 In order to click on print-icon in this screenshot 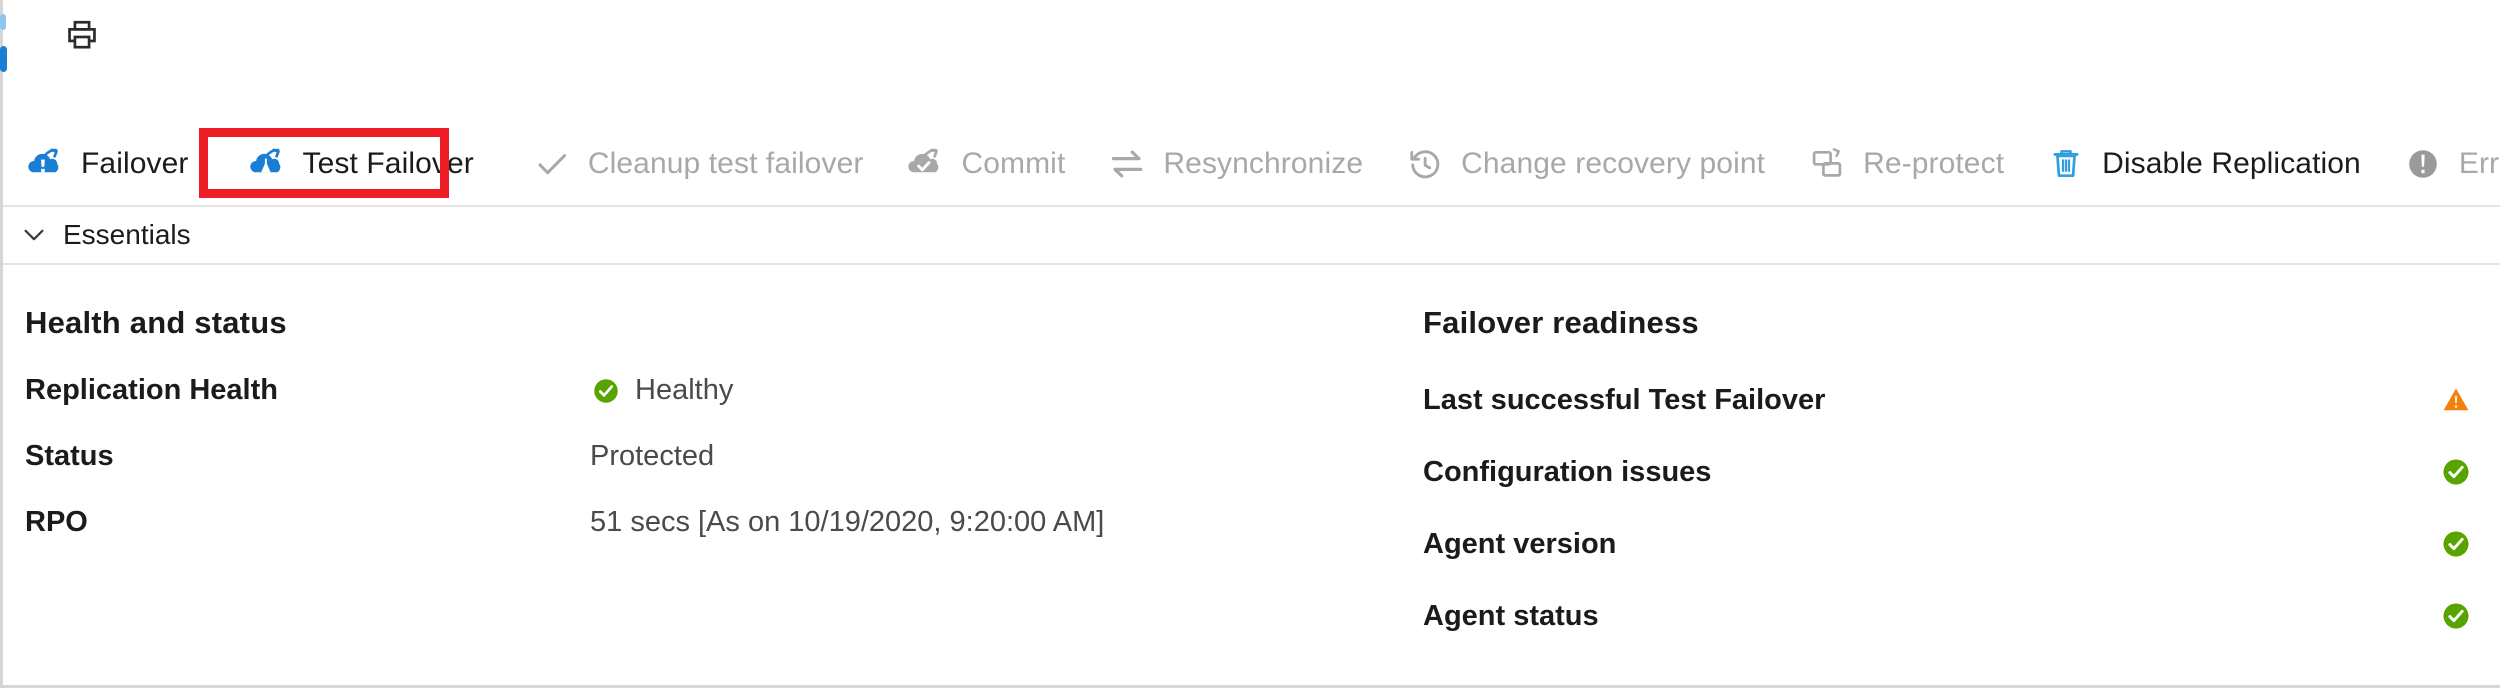, I will do `click(82, 34)`.